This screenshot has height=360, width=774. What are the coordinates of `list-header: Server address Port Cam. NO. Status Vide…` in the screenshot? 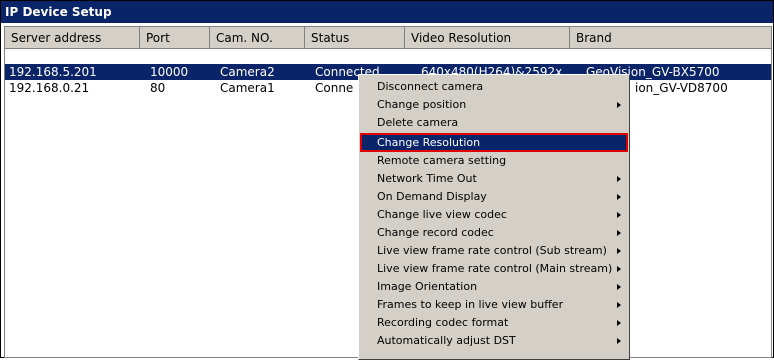 It's located at (388, 38).